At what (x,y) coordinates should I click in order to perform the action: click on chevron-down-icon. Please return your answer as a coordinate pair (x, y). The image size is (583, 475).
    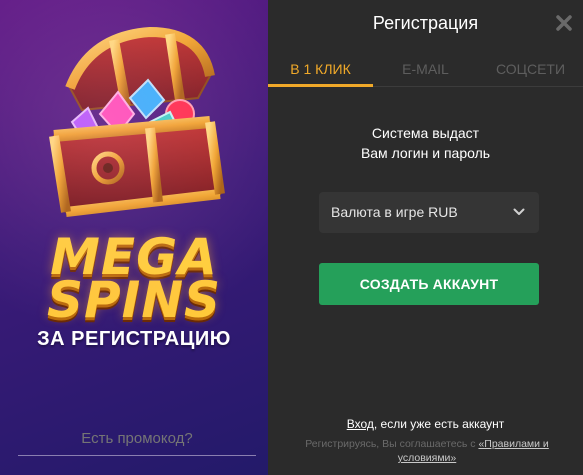
    Looking at the image, I should click on (519, 211).